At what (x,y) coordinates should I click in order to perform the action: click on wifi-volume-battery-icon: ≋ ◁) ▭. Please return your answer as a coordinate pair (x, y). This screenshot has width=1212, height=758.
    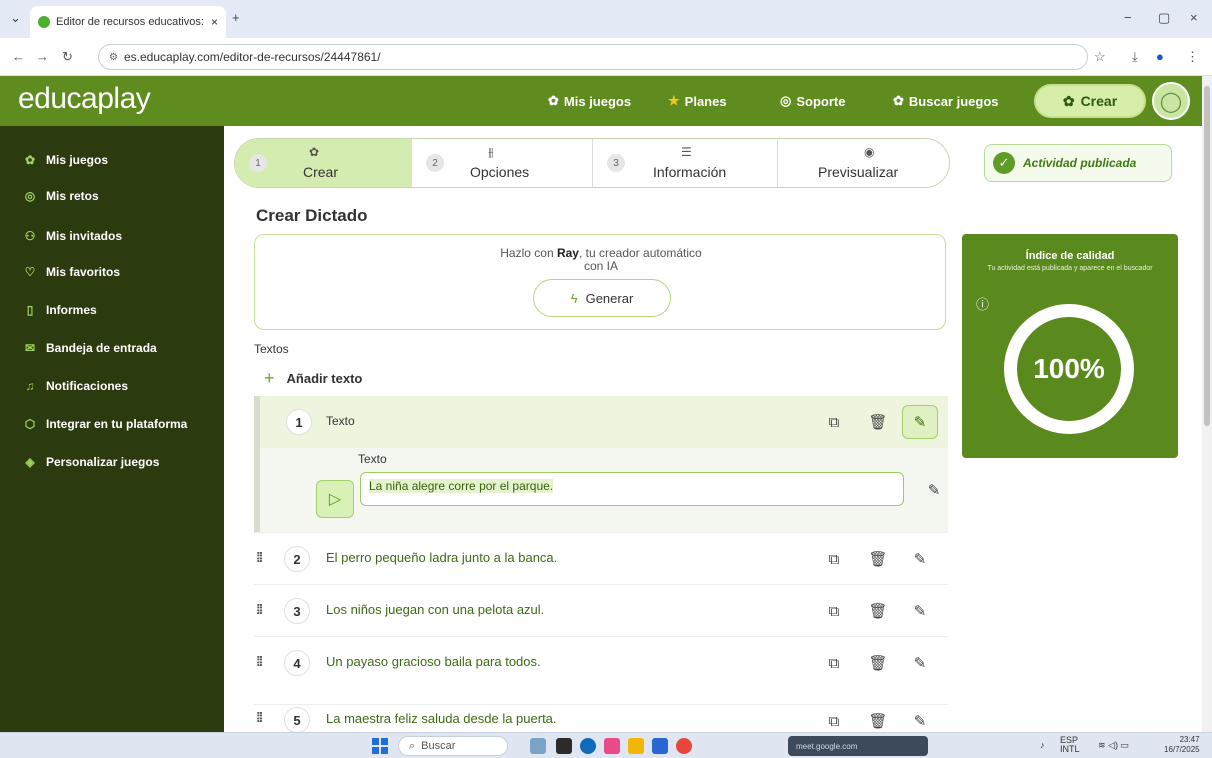
    Looking at the image, I should click on (1113, 745).